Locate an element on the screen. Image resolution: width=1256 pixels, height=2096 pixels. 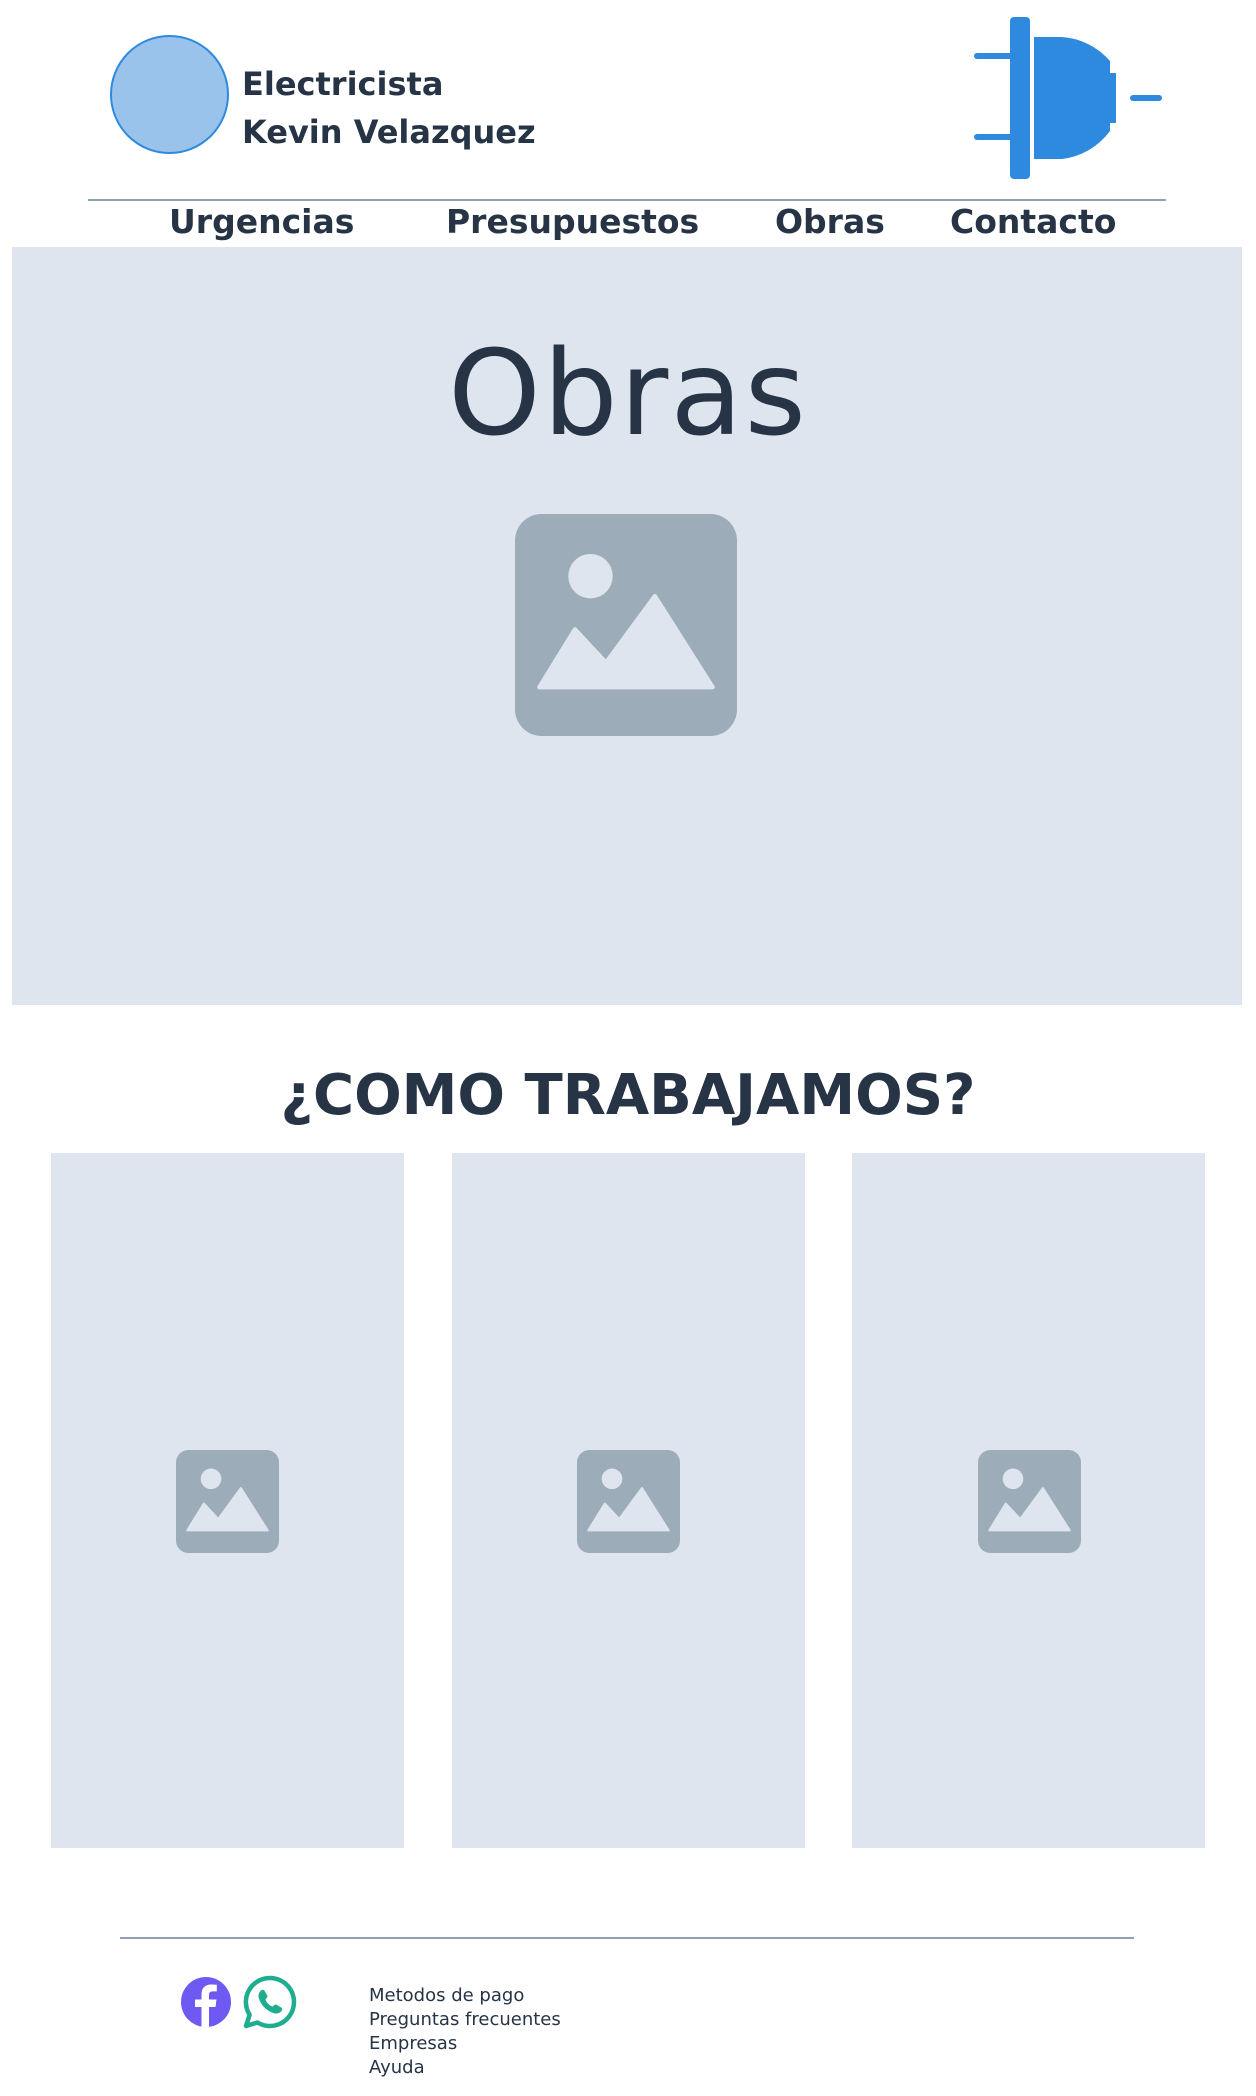
footer-divider is located at coordinates (627, 1938).